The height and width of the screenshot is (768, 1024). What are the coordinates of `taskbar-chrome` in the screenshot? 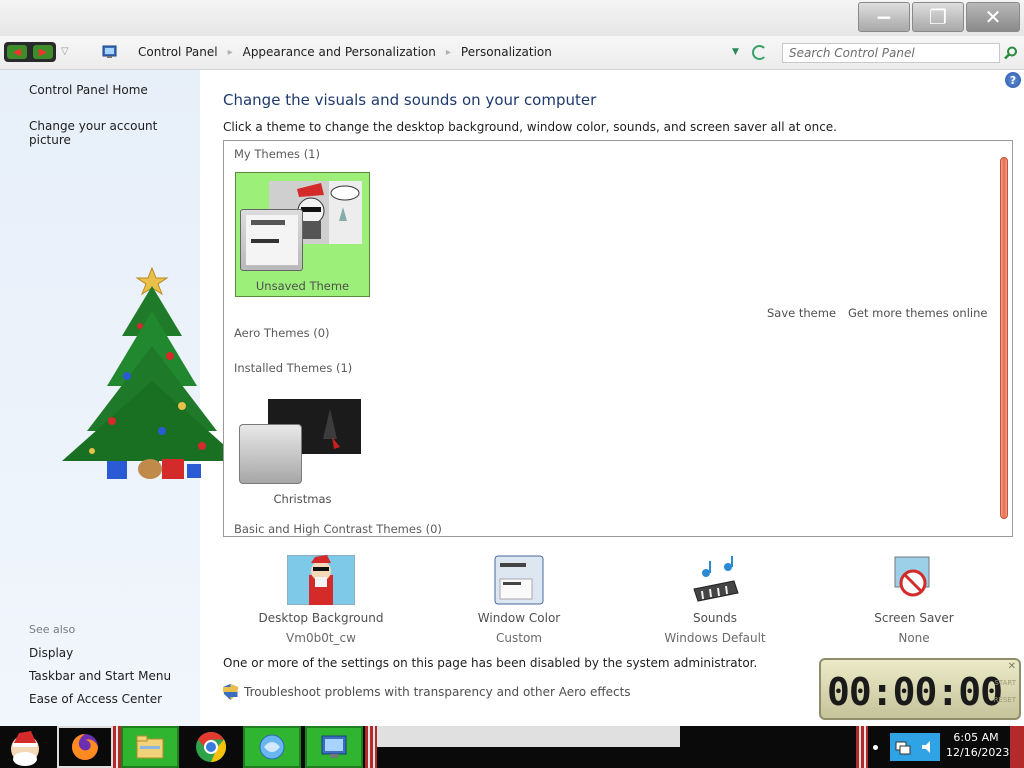 It's located at (211, 747).